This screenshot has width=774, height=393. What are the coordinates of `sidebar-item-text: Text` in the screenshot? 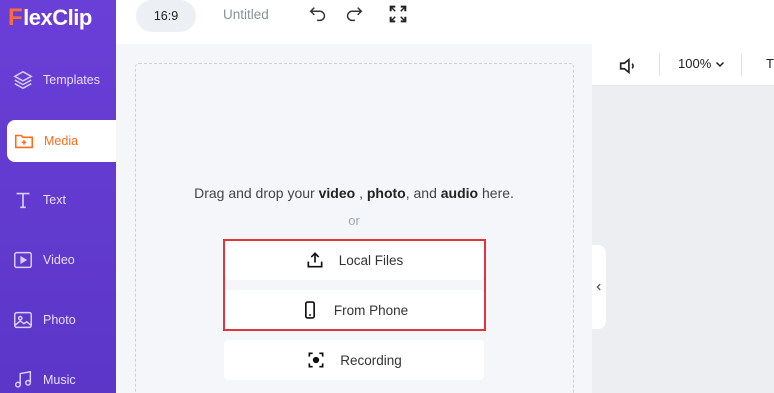 It's located at (58, 200).